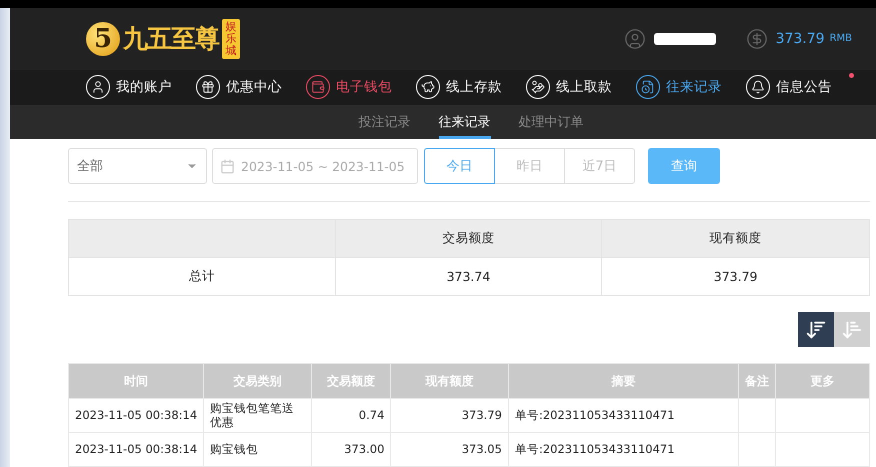  I want to click on hand-coins-icon, so click(538, 87).